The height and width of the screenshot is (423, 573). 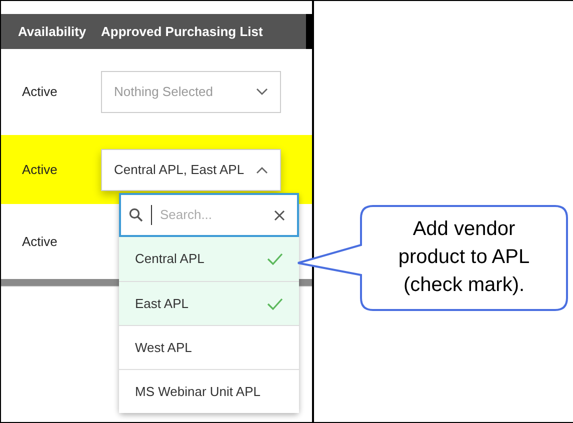 I want to click on close-icon, so click(x=279, y=215).